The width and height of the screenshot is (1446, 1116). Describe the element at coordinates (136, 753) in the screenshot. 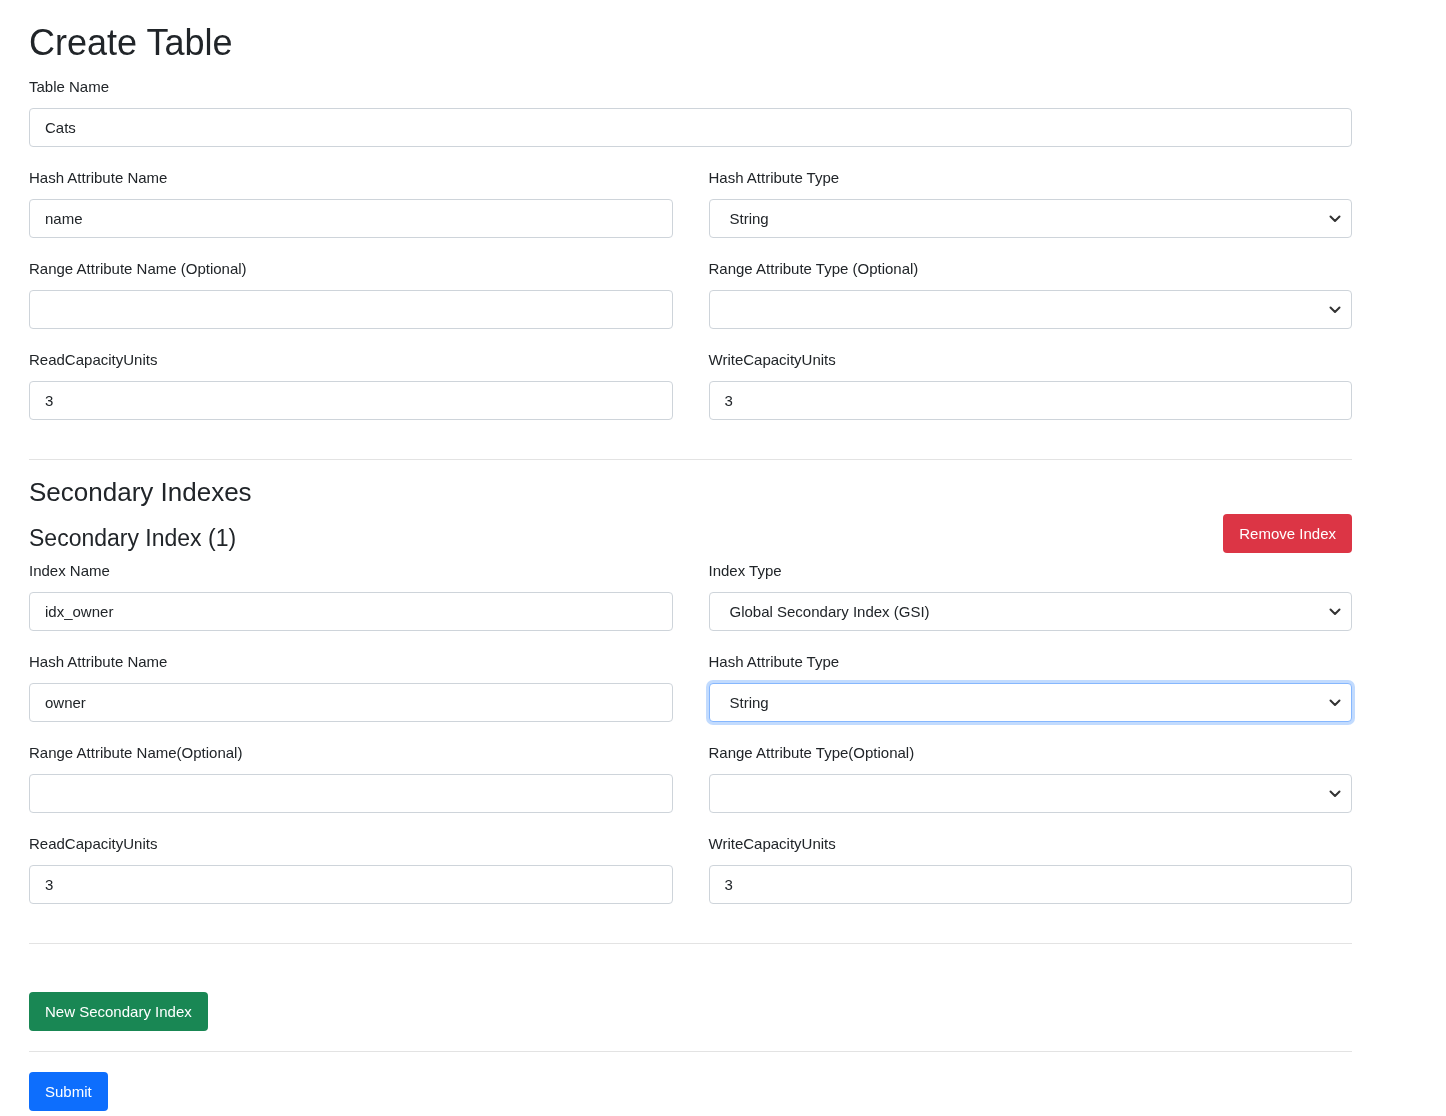

I see `field-label: Range Attribute Name(Optional)` at that location.